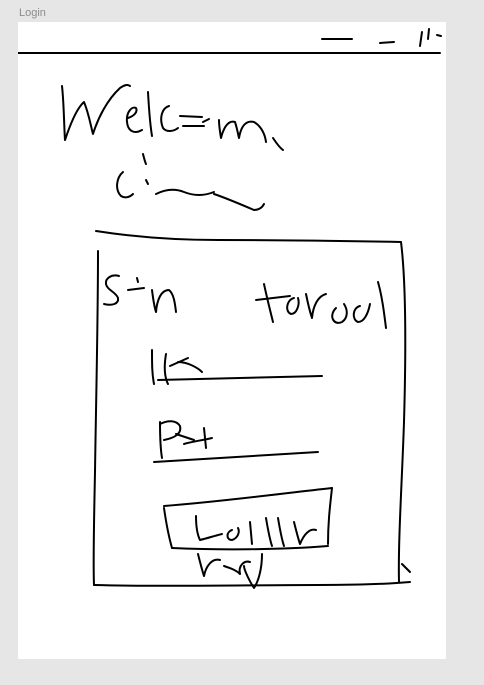 This screenshot has width=484, height=685. Describe the element at coordinates (237, 367) in the screenshot. I see `username-field` at that location.